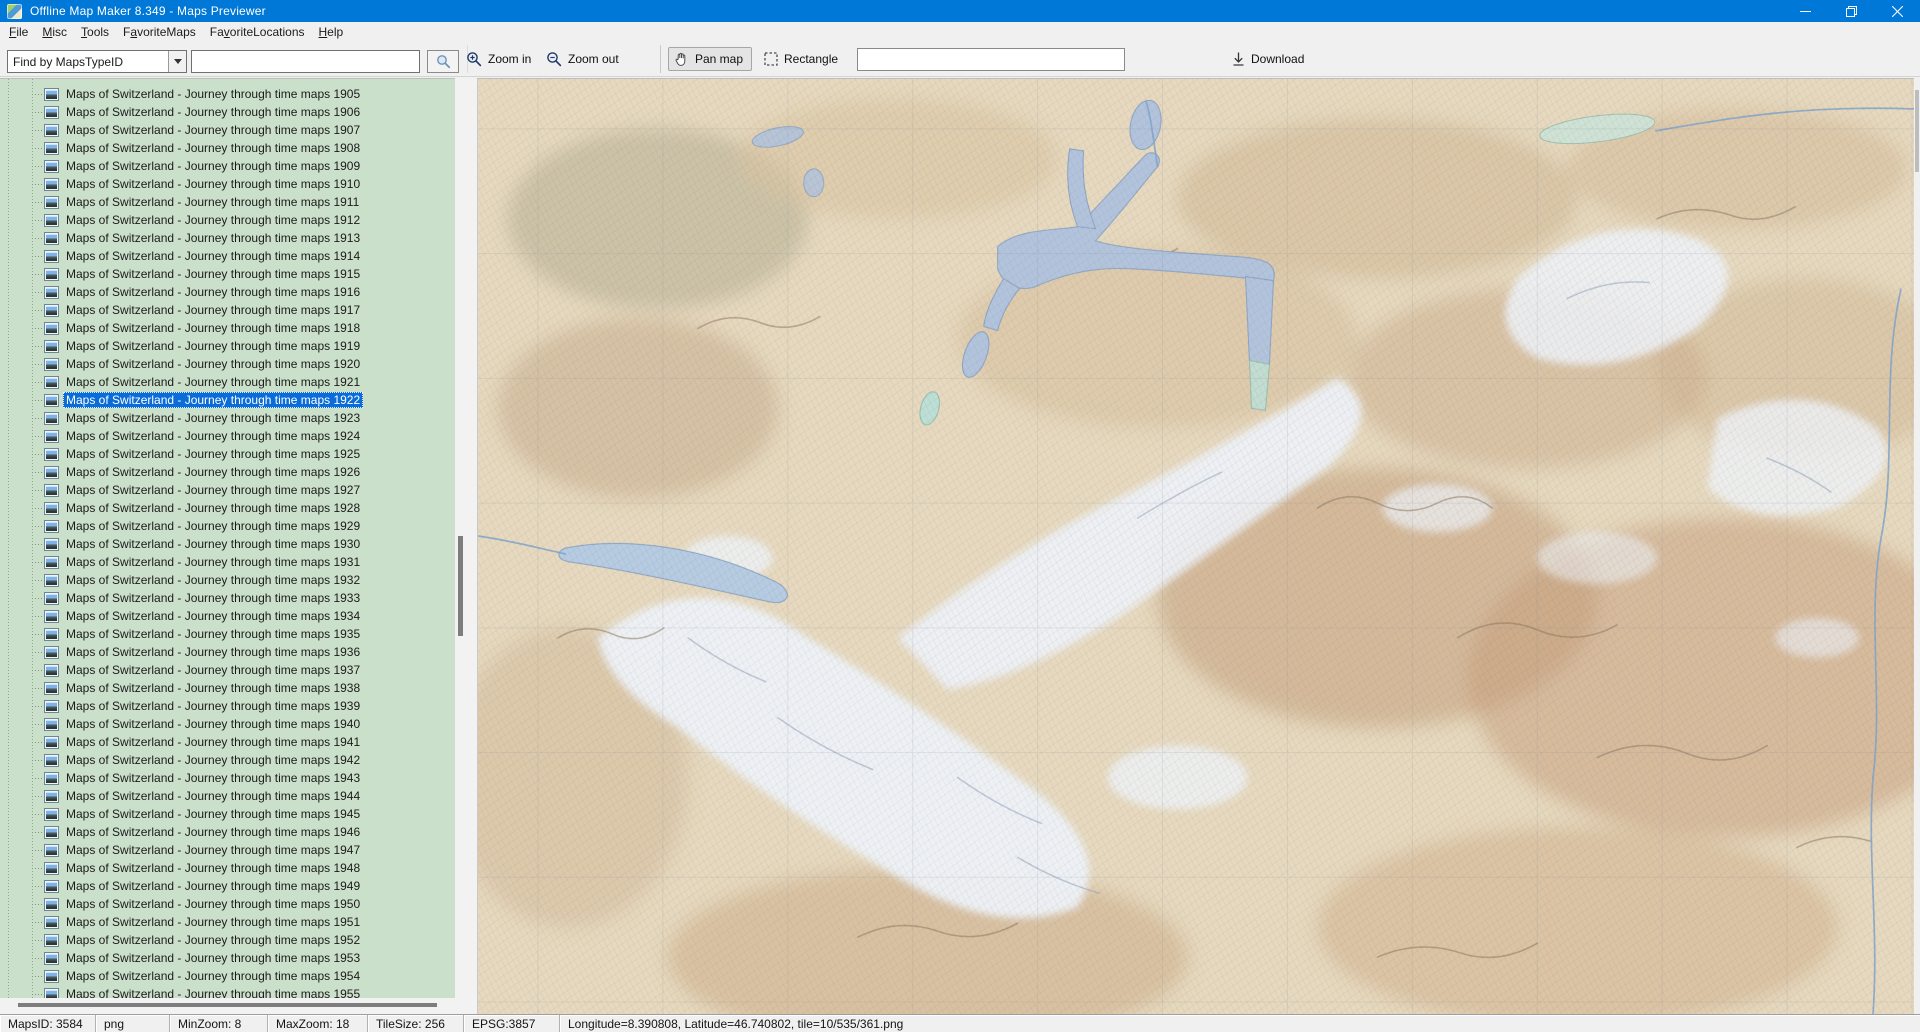 The height and width of the screenshot is (1032, 1920). Describe the element at coordinates (991, 59) in the screenshot. I see `coordinates-input` at that location.